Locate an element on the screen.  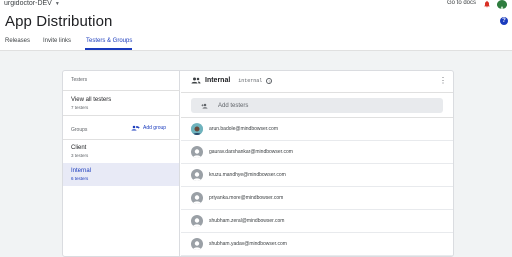
more-options-icon: ⋮ is located at coordinates (443, 81).